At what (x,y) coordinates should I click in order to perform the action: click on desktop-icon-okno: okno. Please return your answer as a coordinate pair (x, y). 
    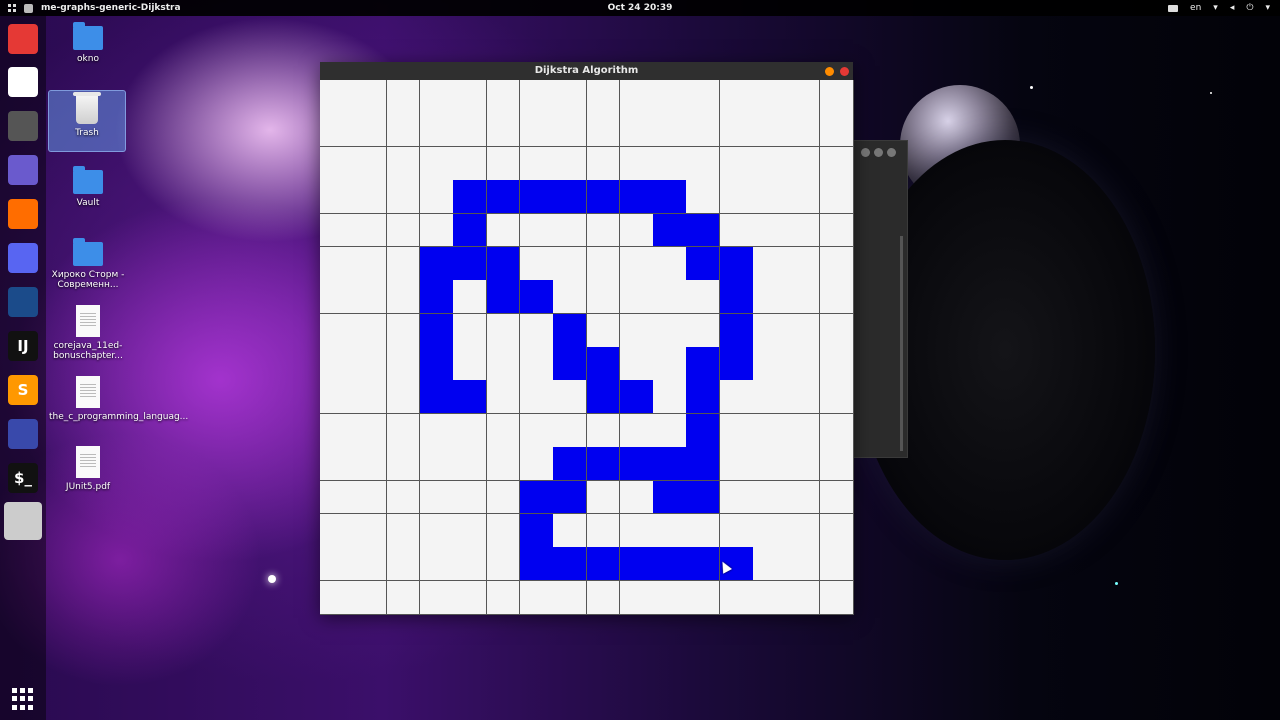
    Looking at the image, I should click on (88, 43).